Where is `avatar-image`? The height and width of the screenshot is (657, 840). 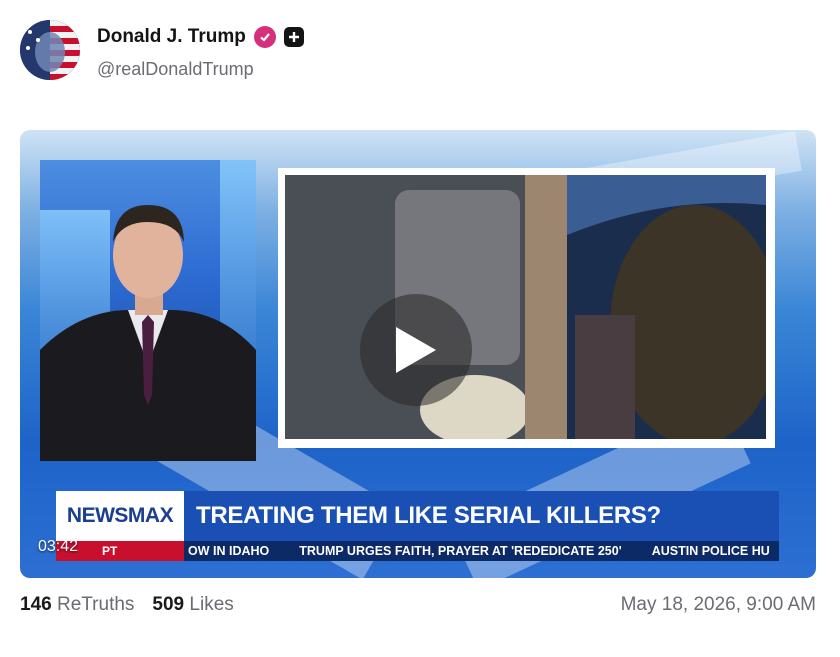 avatar-image is located at coordinates (50, 50).